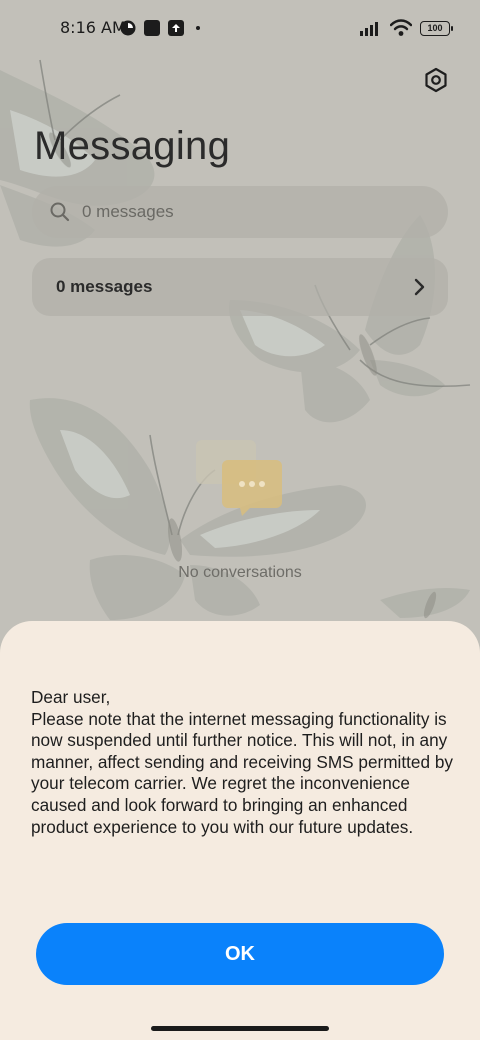 This screenshot has height=1040, width=480. What do you see at coordinates (176, 28) in the screenshot?
I see `upload-notification-icon` at bounding box center [176, 28].